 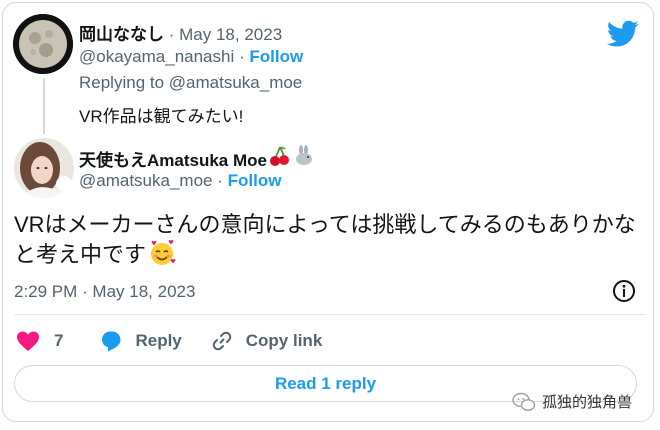 What do you see at coordinates (173, 158) in the screenshot?
I see `main-display-name: 天使もえAmatsuka Moe` at bounding box center [173, 158].